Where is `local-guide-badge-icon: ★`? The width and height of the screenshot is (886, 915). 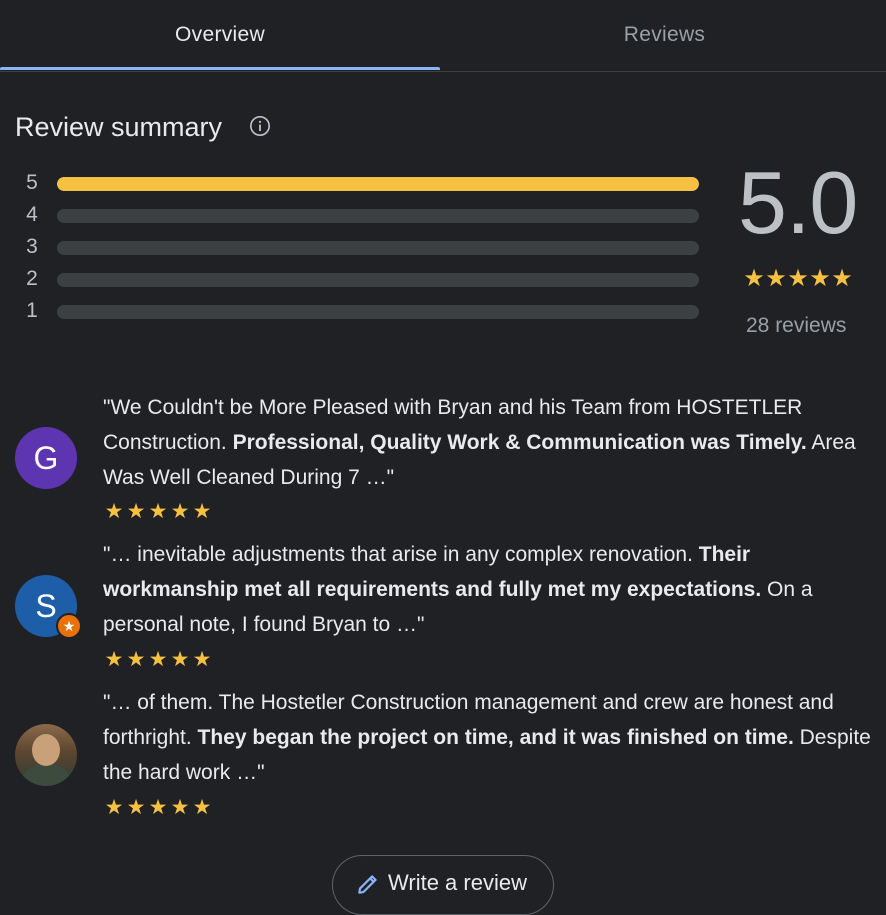 local-guide-badge-icon: ★ is located at coordinates (69, 626).